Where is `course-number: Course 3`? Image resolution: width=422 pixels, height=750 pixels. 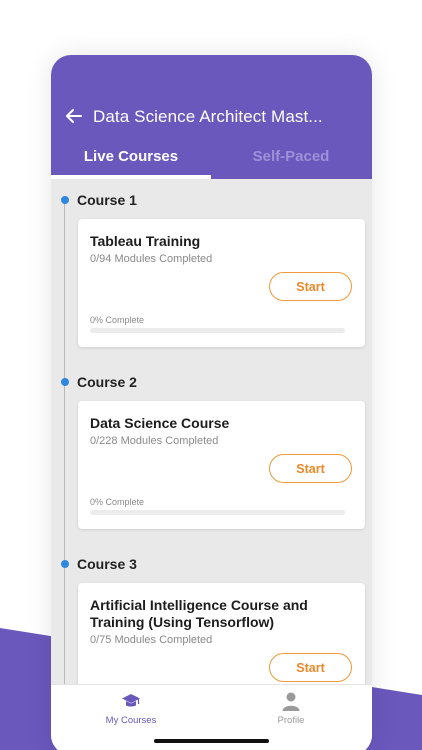
course-number: Course 3 is located at coordinates (107, 564).